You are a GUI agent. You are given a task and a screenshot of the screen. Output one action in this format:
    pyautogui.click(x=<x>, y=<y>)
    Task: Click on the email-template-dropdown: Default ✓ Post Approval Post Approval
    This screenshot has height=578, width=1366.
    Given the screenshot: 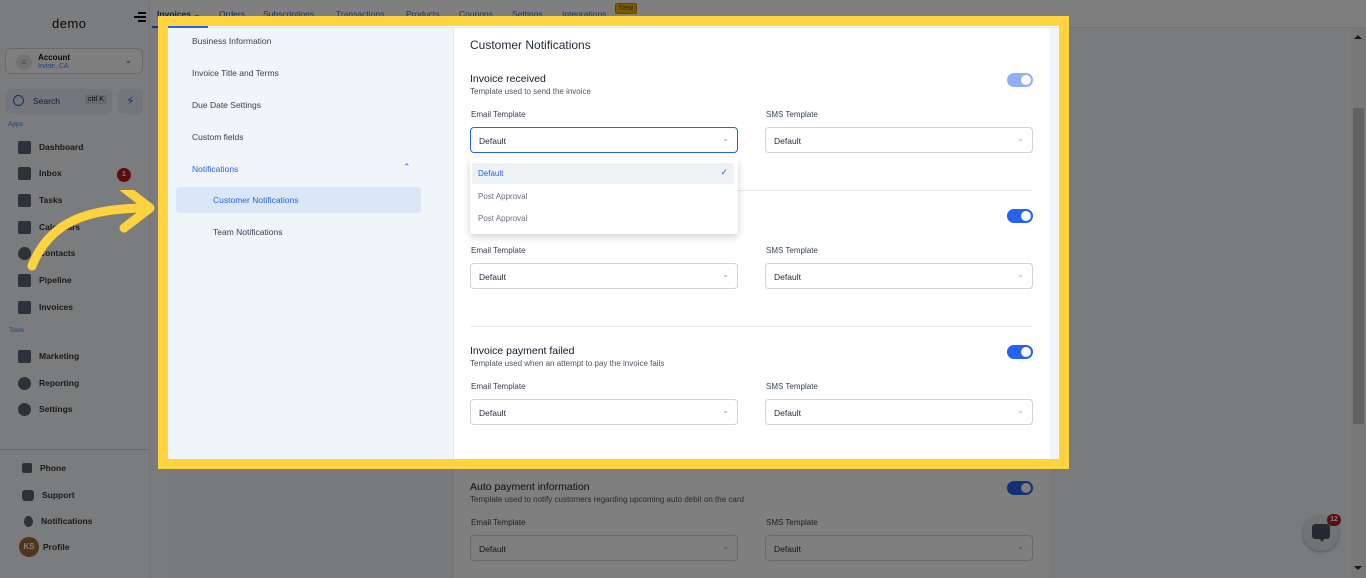 What is the action you would take?
    pyautogui.click(x=604, y=196)
    